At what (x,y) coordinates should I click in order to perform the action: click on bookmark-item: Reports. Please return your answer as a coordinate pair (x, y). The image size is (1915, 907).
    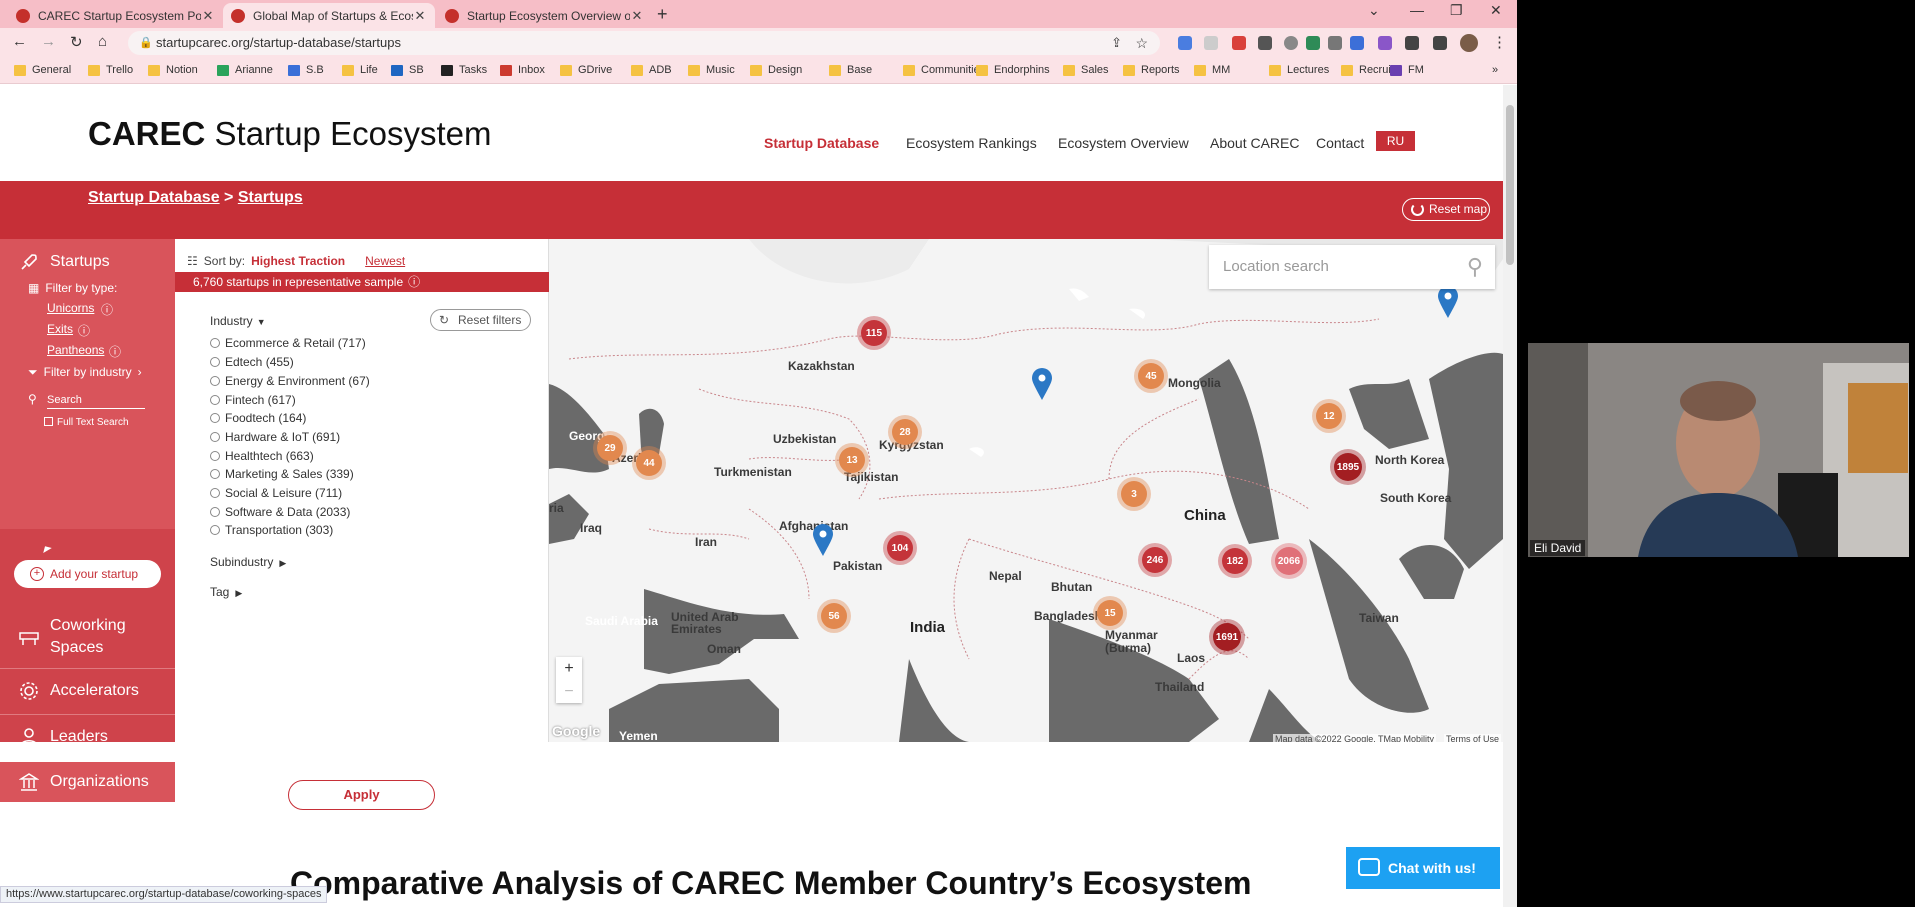
    Looking at the image, I should click on (1151, 70).